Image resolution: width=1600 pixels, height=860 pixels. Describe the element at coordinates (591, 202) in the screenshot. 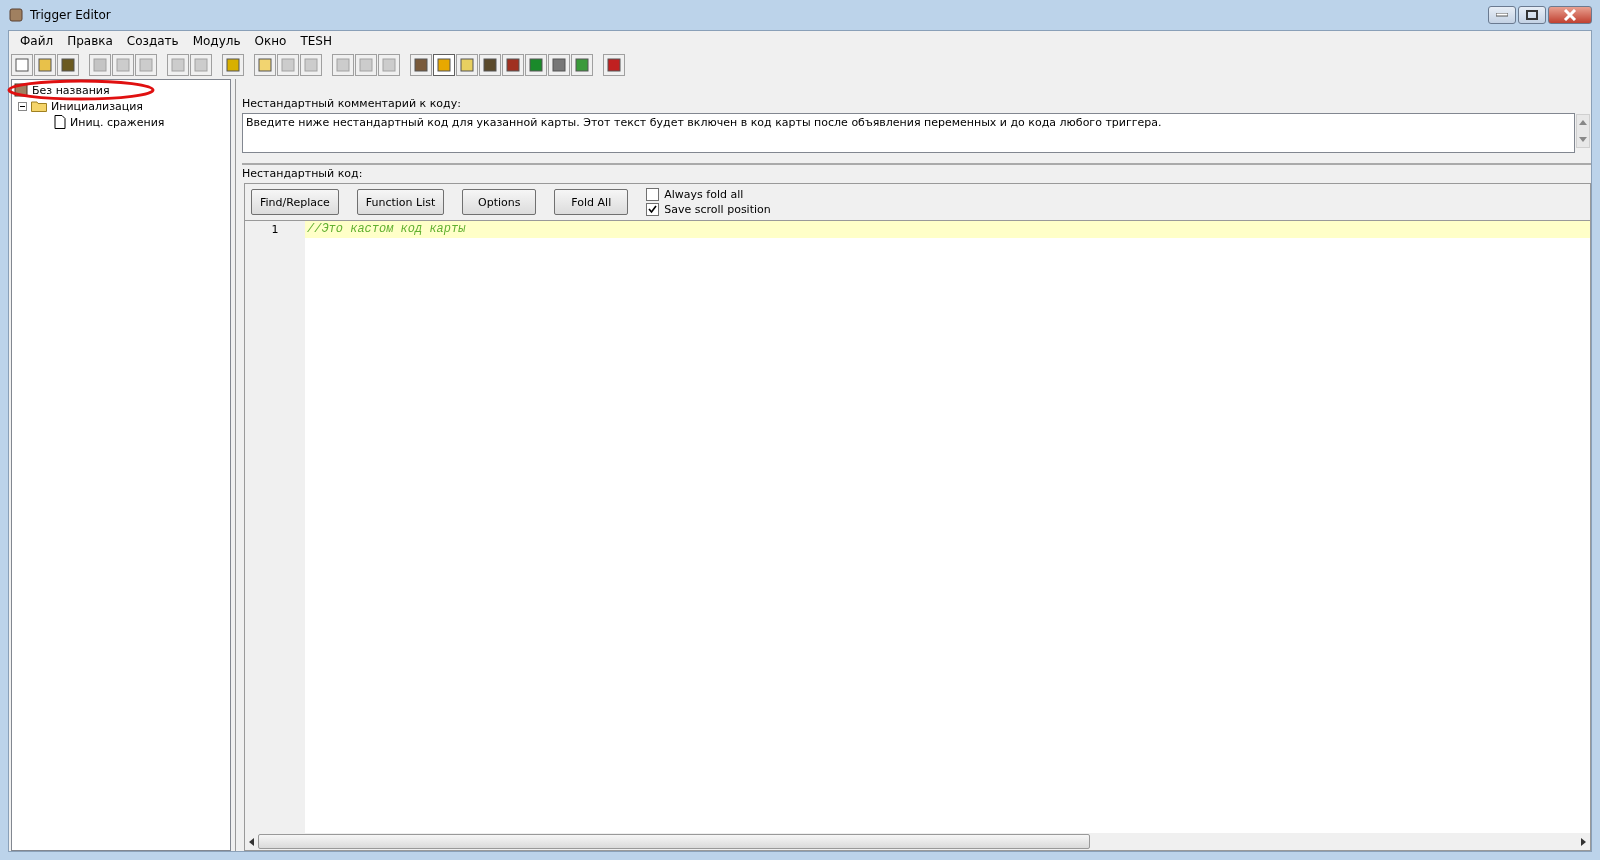

I see `toolbar-button: Fold All` at that location.